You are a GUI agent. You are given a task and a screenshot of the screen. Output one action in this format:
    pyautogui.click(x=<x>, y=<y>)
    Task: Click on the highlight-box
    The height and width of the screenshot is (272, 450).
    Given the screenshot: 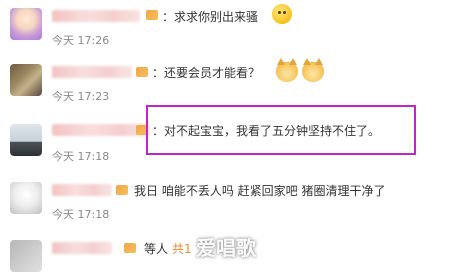 What is the action you would take?
    pyautogui.click(x=281, y=130)
    